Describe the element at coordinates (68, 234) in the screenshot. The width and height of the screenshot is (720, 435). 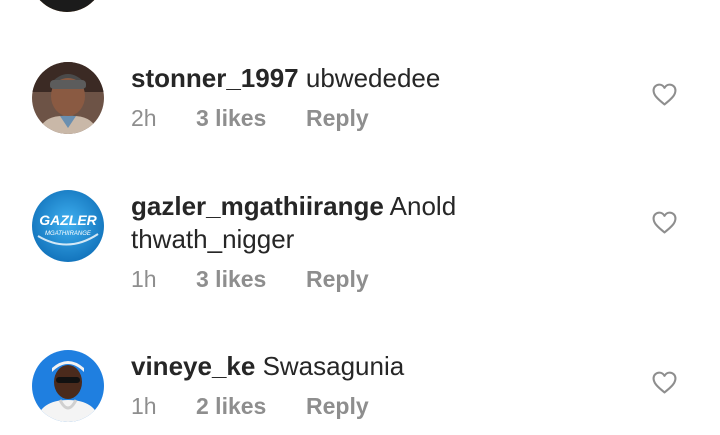
I see `avatar-logo-subtext: MGATHIIRANGE` at that location.